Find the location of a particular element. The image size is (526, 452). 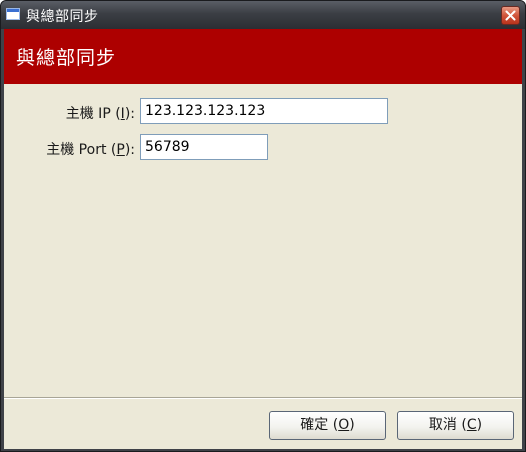

host-ip-label-suffix: ): is located at coordinates (129, 114).